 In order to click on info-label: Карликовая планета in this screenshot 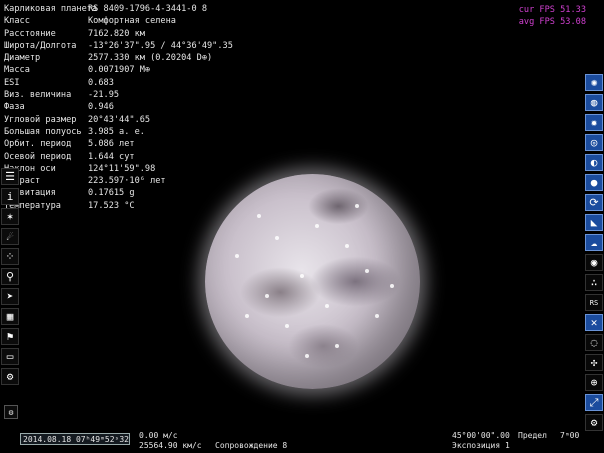, I will do `click(51, 9)`.